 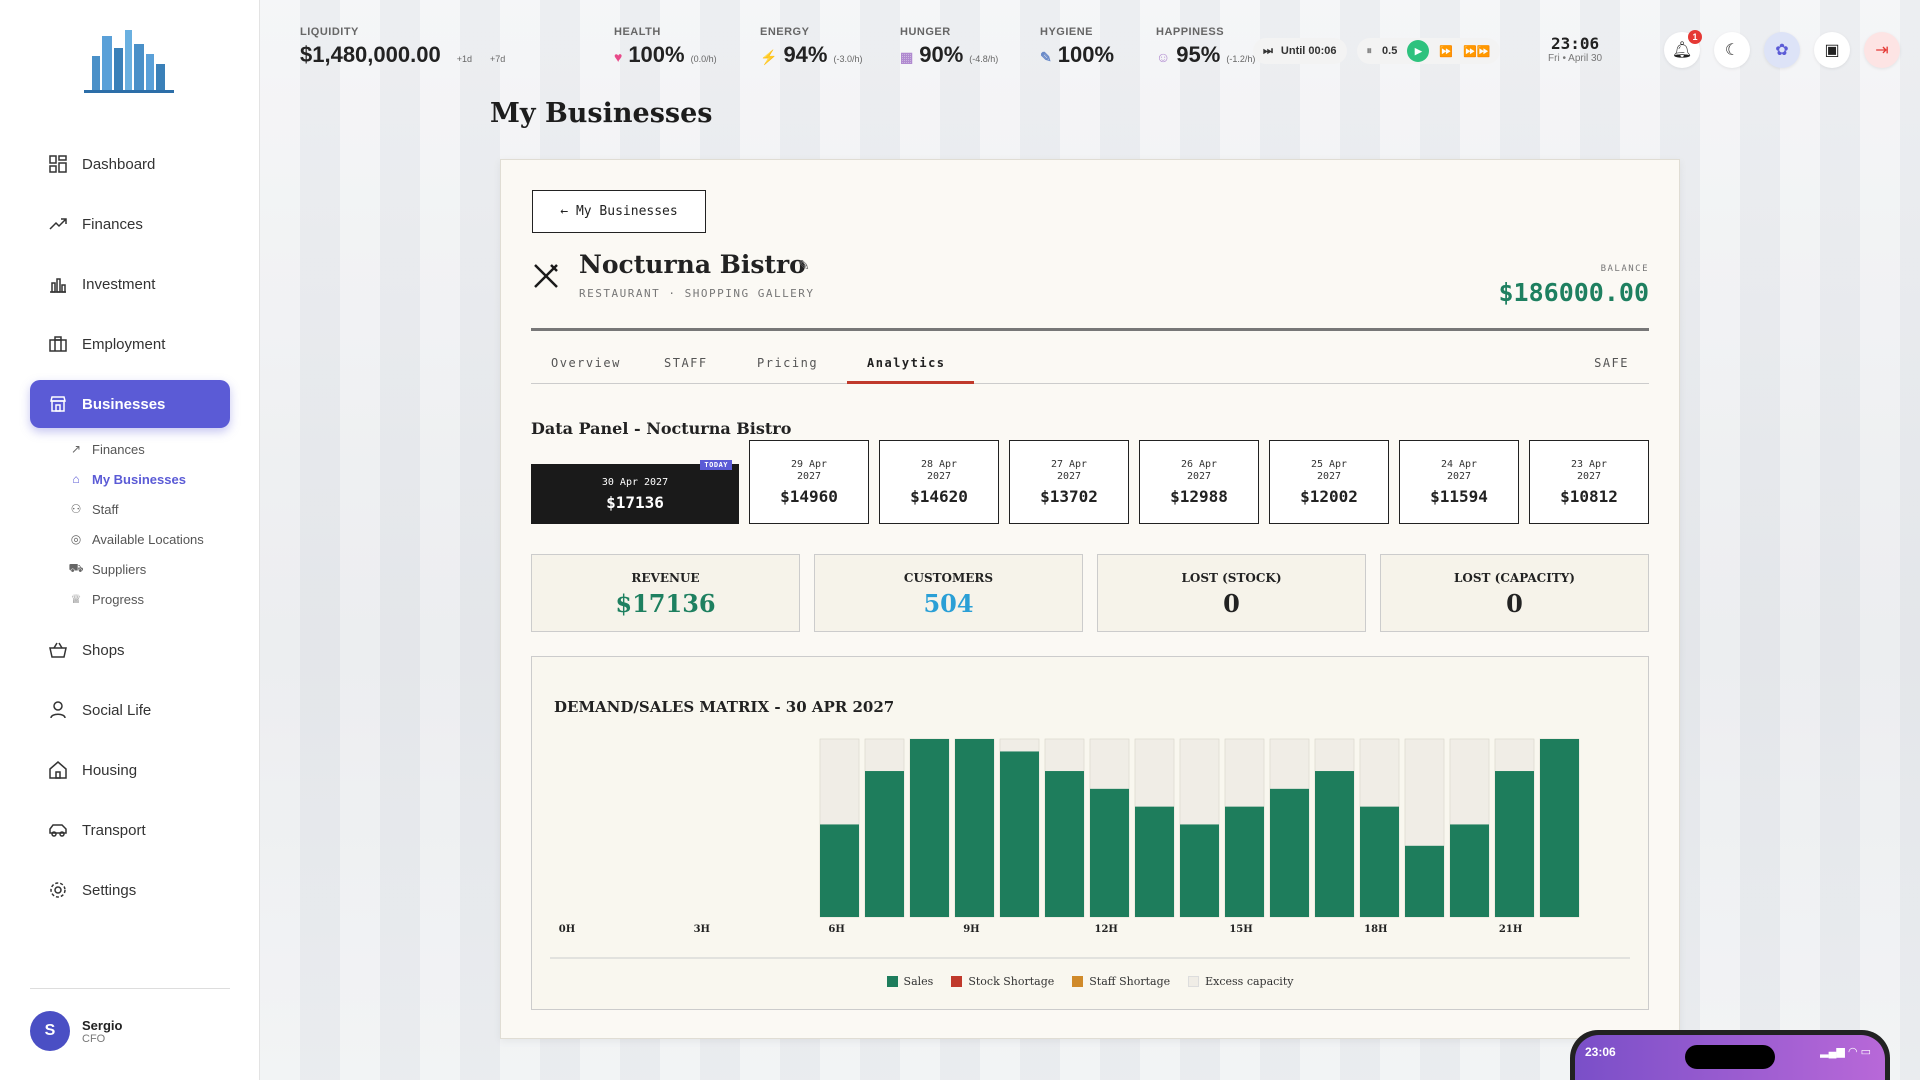 What do you see at coordinates (130, 650) in the screenshot?
I see `sidebar-item-shops: Shops` at bounding box center [130, 650].